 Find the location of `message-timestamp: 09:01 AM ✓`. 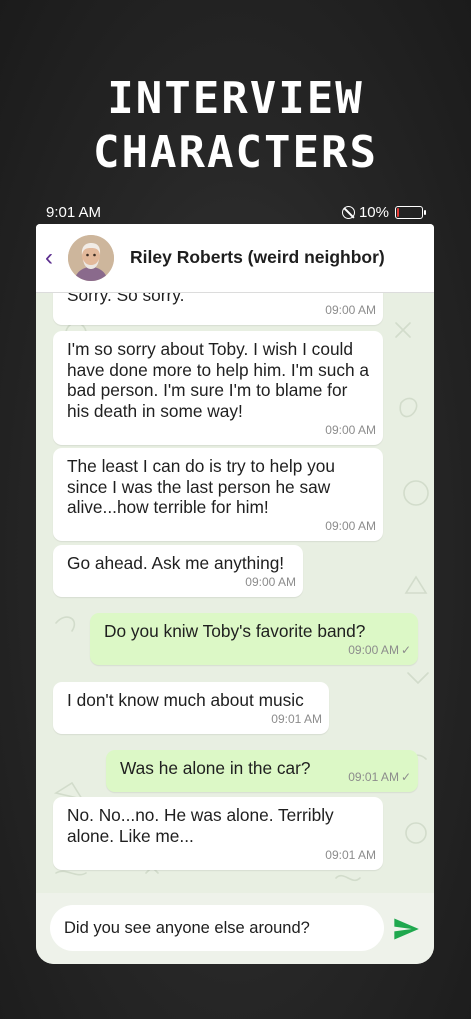

message-timestamp: 09:01 AM ✓ is located at coordinates (379, 777).